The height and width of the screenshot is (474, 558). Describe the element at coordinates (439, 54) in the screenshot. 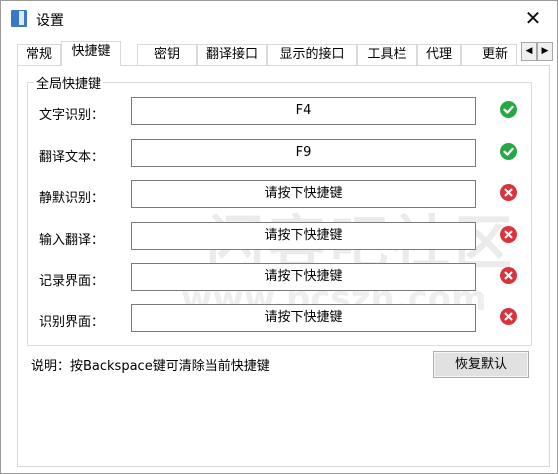

I see `tab-proxy: 代理` at that location.